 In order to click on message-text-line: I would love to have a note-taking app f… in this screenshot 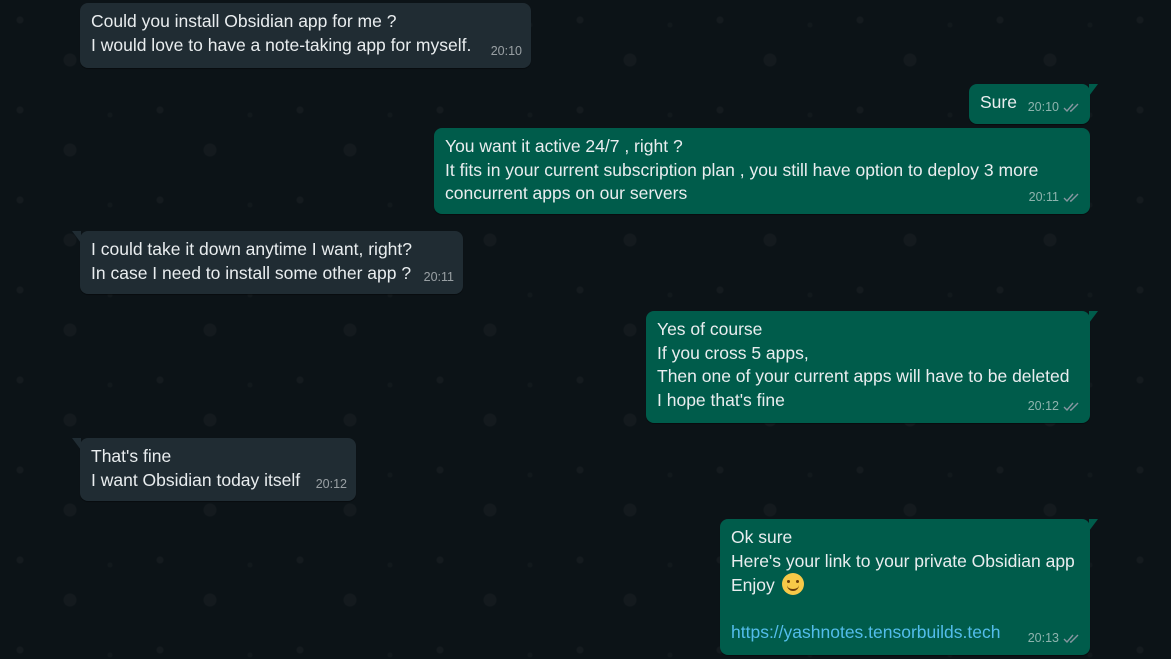, I will do `click(281, 44)`.